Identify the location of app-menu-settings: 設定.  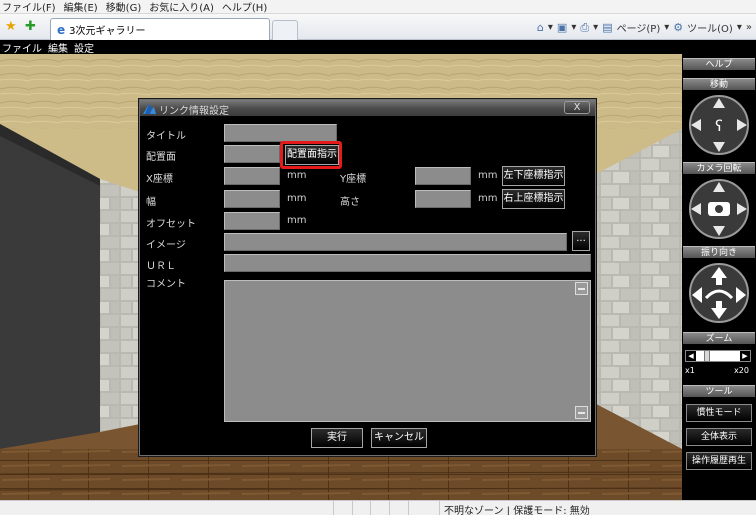
(84, 47).